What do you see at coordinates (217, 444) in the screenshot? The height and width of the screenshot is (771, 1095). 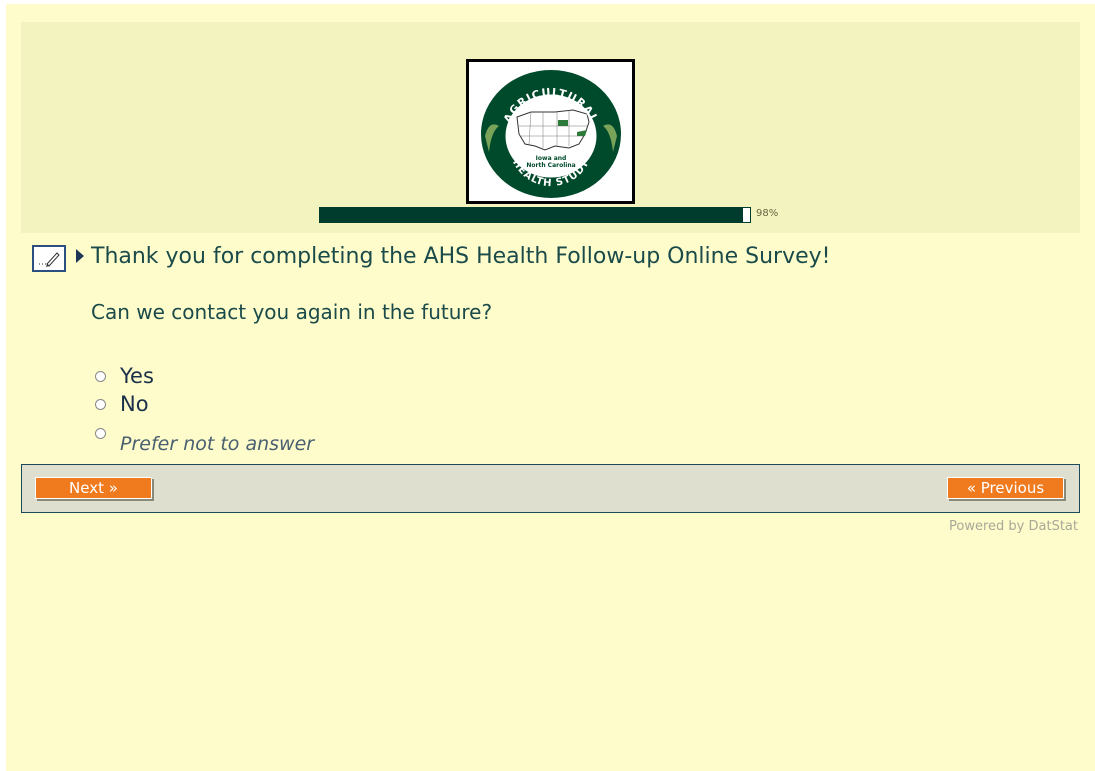 I see `option-prefer-not-label: Prefer not to answer` at bounding box center [217, 444].